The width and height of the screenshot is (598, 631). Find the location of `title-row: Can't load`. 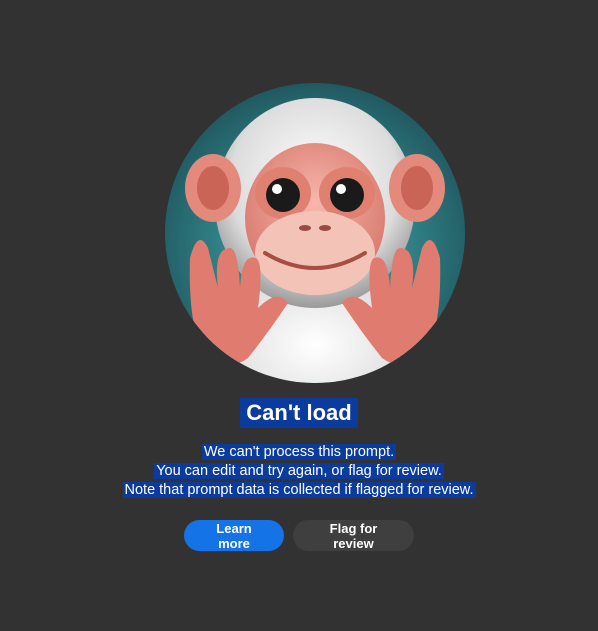

title-row: Can't load is located at coordinates (299, 413).